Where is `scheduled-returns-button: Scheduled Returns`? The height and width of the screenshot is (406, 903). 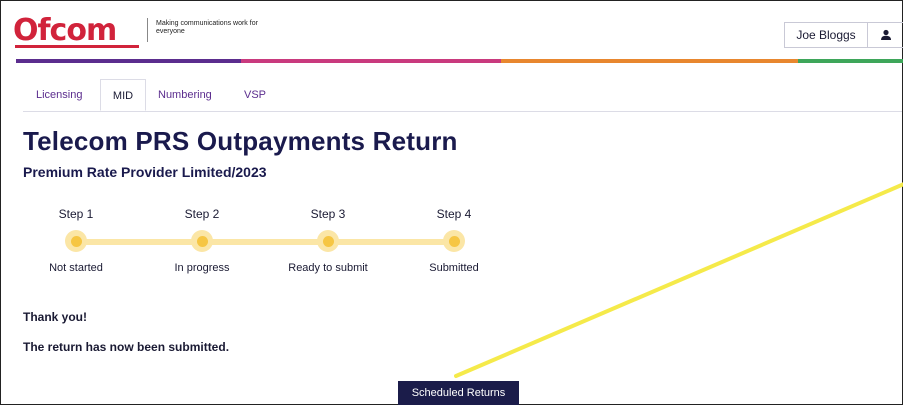
scheduled-returns-button: Scheduled Returns is located at coordinates (458, 393).